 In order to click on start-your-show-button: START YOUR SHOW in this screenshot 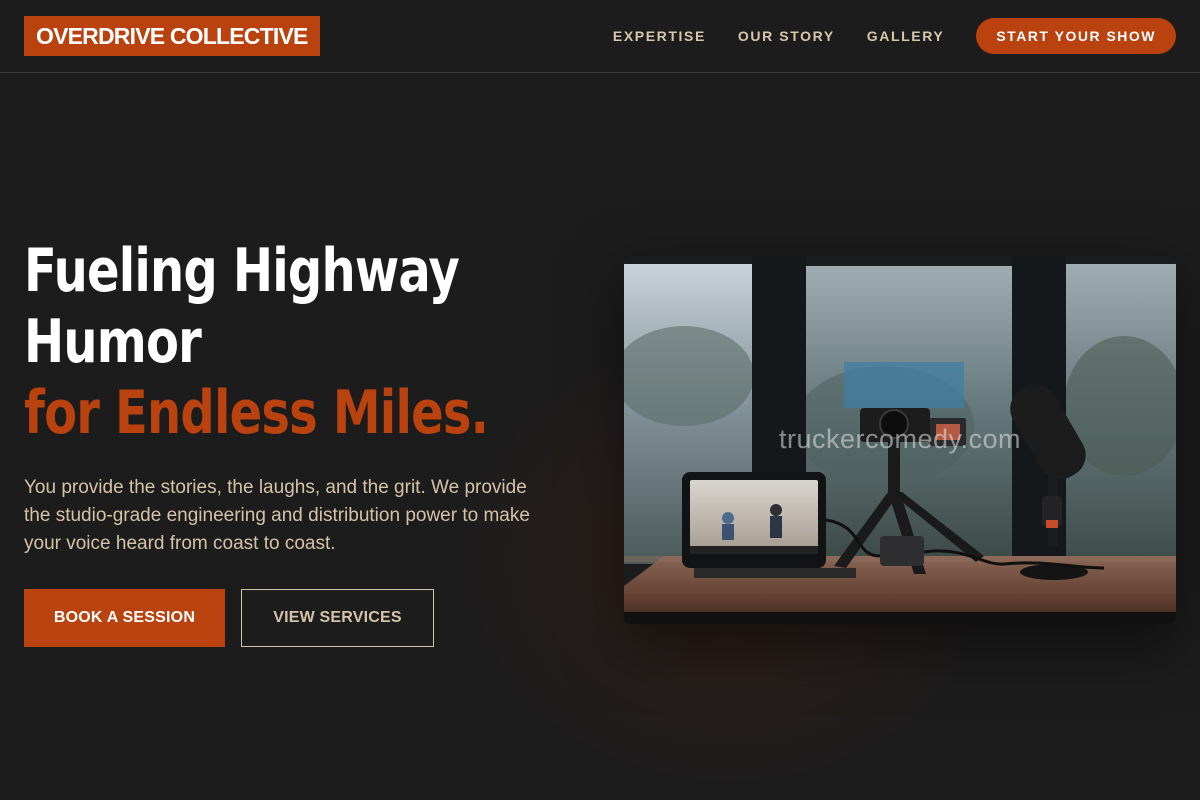, I will do `click(1076, 36)`.